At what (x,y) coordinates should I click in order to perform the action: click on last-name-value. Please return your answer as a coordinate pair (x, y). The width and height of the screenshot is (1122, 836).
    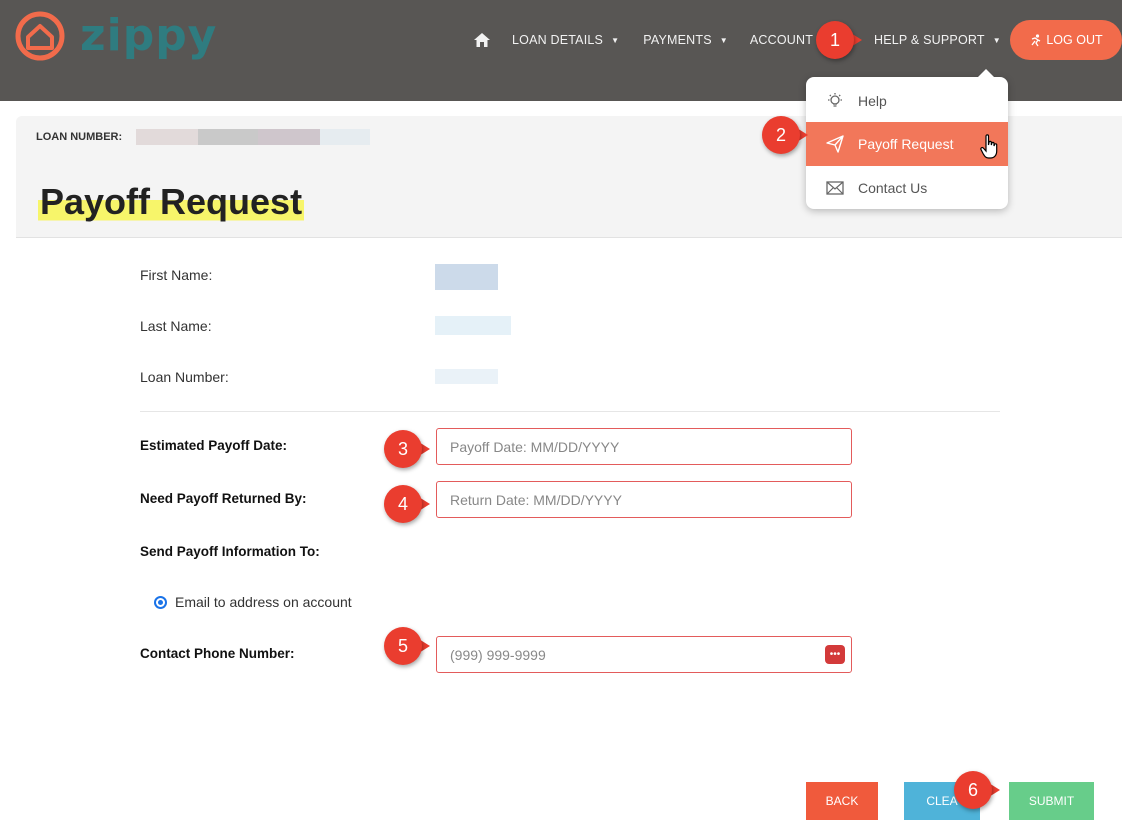
    Looking at the image, I should click on (473, 325).